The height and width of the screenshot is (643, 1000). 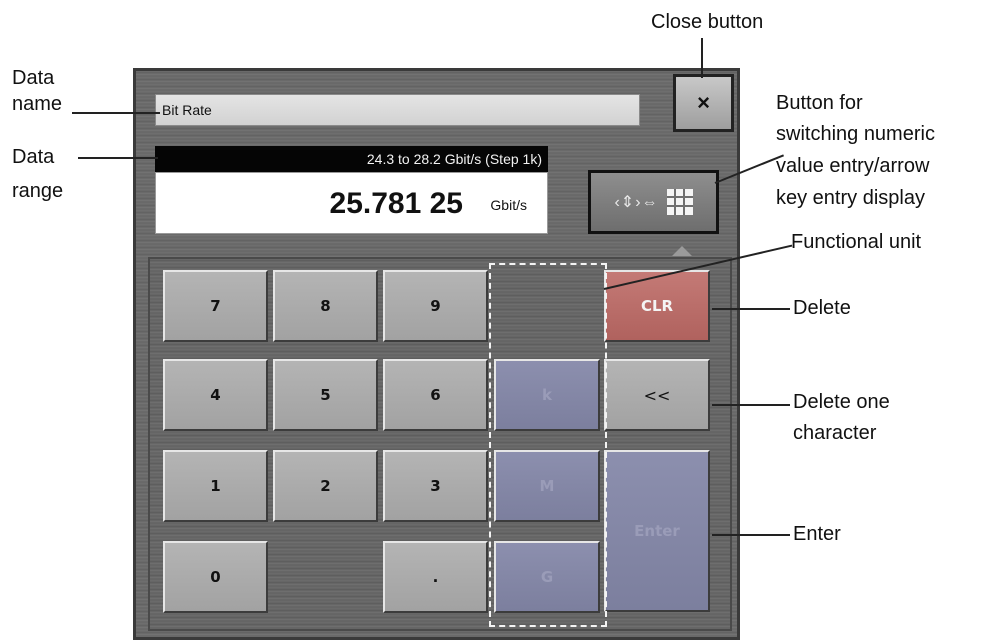 I want to click on key-7: 7, so click(x=215, y=306).